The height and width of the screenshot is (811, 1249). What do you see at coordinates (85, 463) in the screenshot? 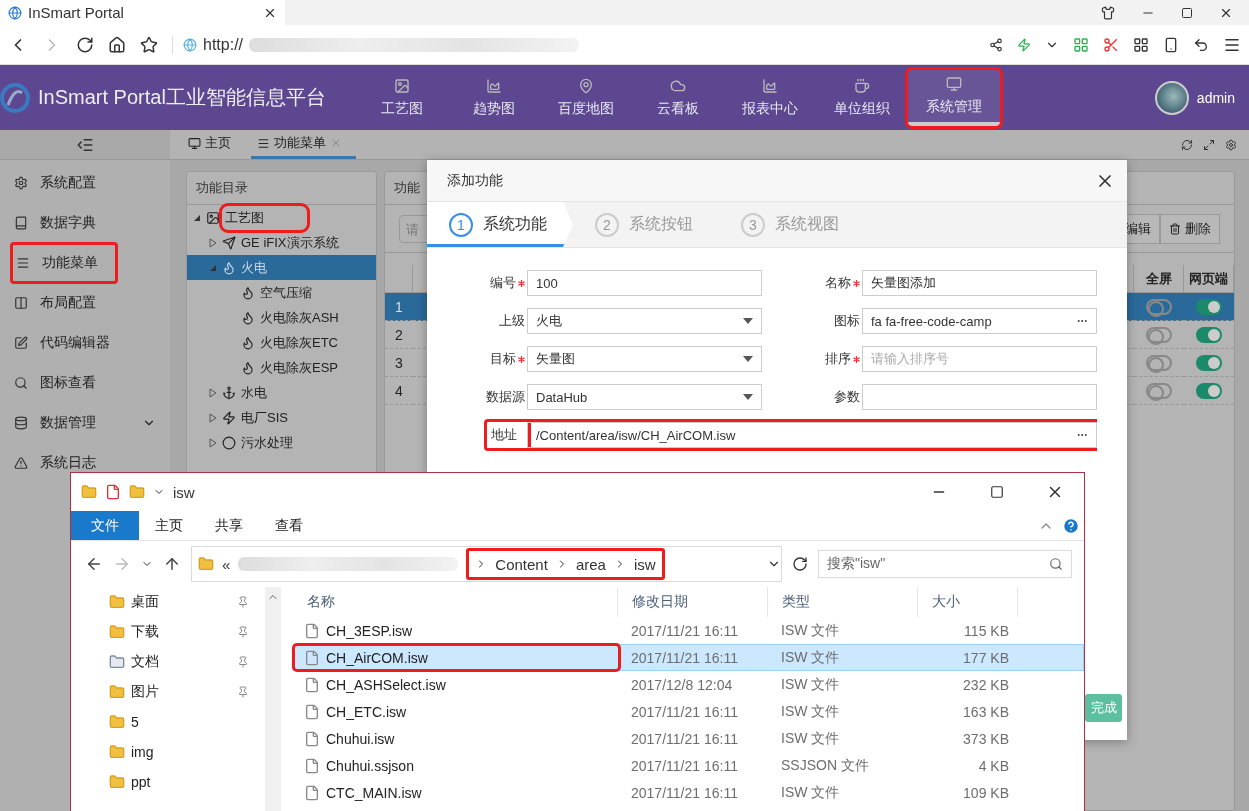
I see `sidebar-item: 系统日志` at bounding box center [85, 463].